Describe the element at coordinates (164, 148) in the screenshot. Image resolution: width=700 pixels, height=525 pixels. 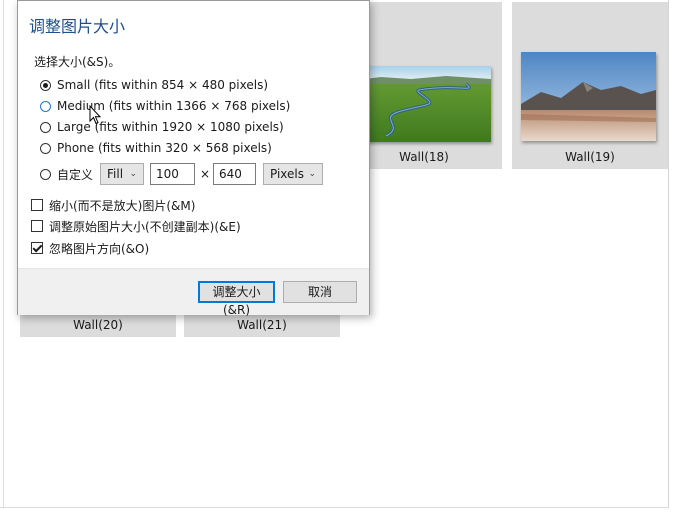
I see `radio-phone-label: Phone (fits within 320 × 568 pixels)` at that location.